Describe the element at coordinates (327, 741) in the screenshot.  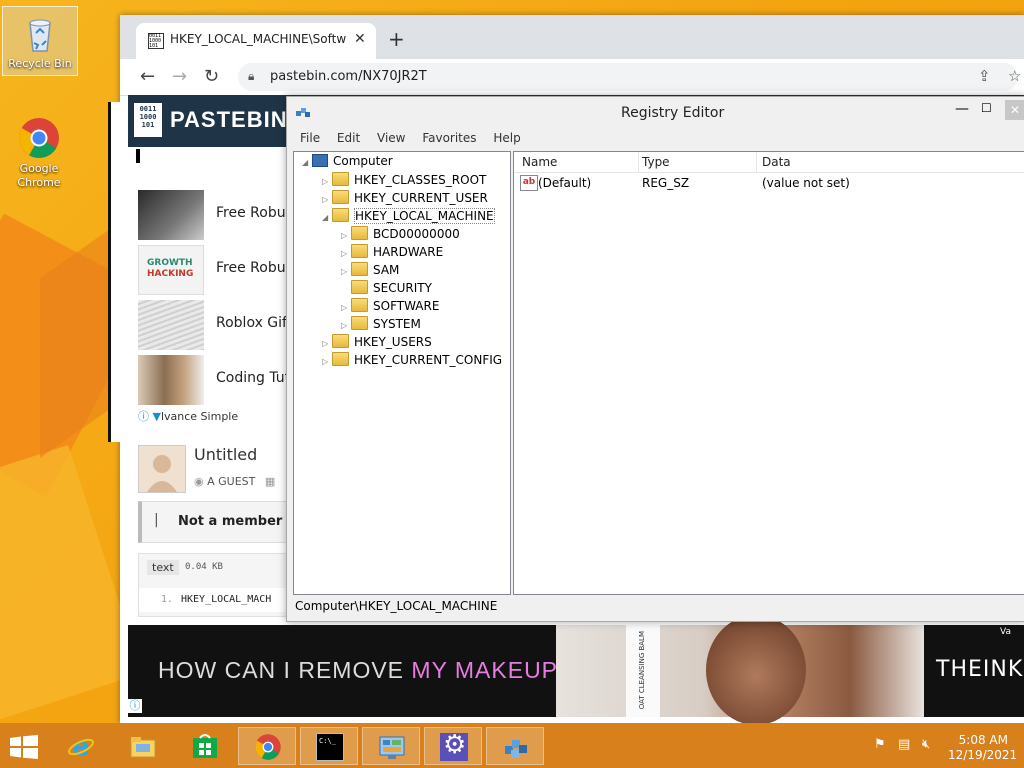
I see `cmd-glyph: C:\_` at that location.